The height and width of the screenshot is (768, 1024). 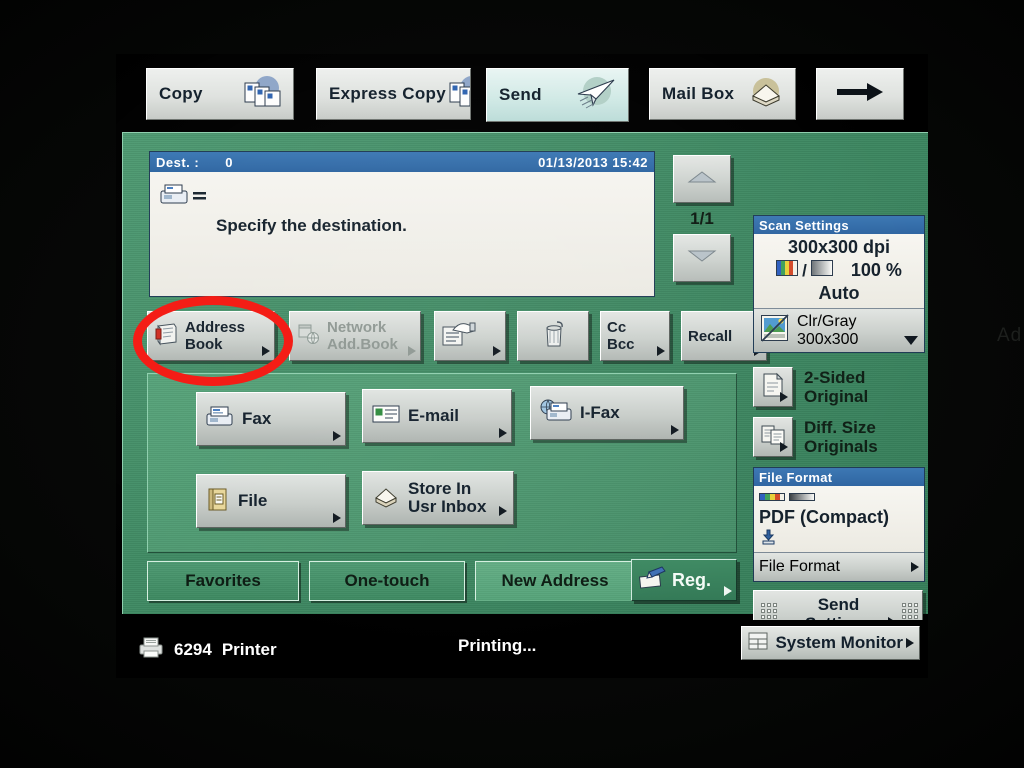 I want to click on address-book-button: Address Book, so click(x=211, y=336).